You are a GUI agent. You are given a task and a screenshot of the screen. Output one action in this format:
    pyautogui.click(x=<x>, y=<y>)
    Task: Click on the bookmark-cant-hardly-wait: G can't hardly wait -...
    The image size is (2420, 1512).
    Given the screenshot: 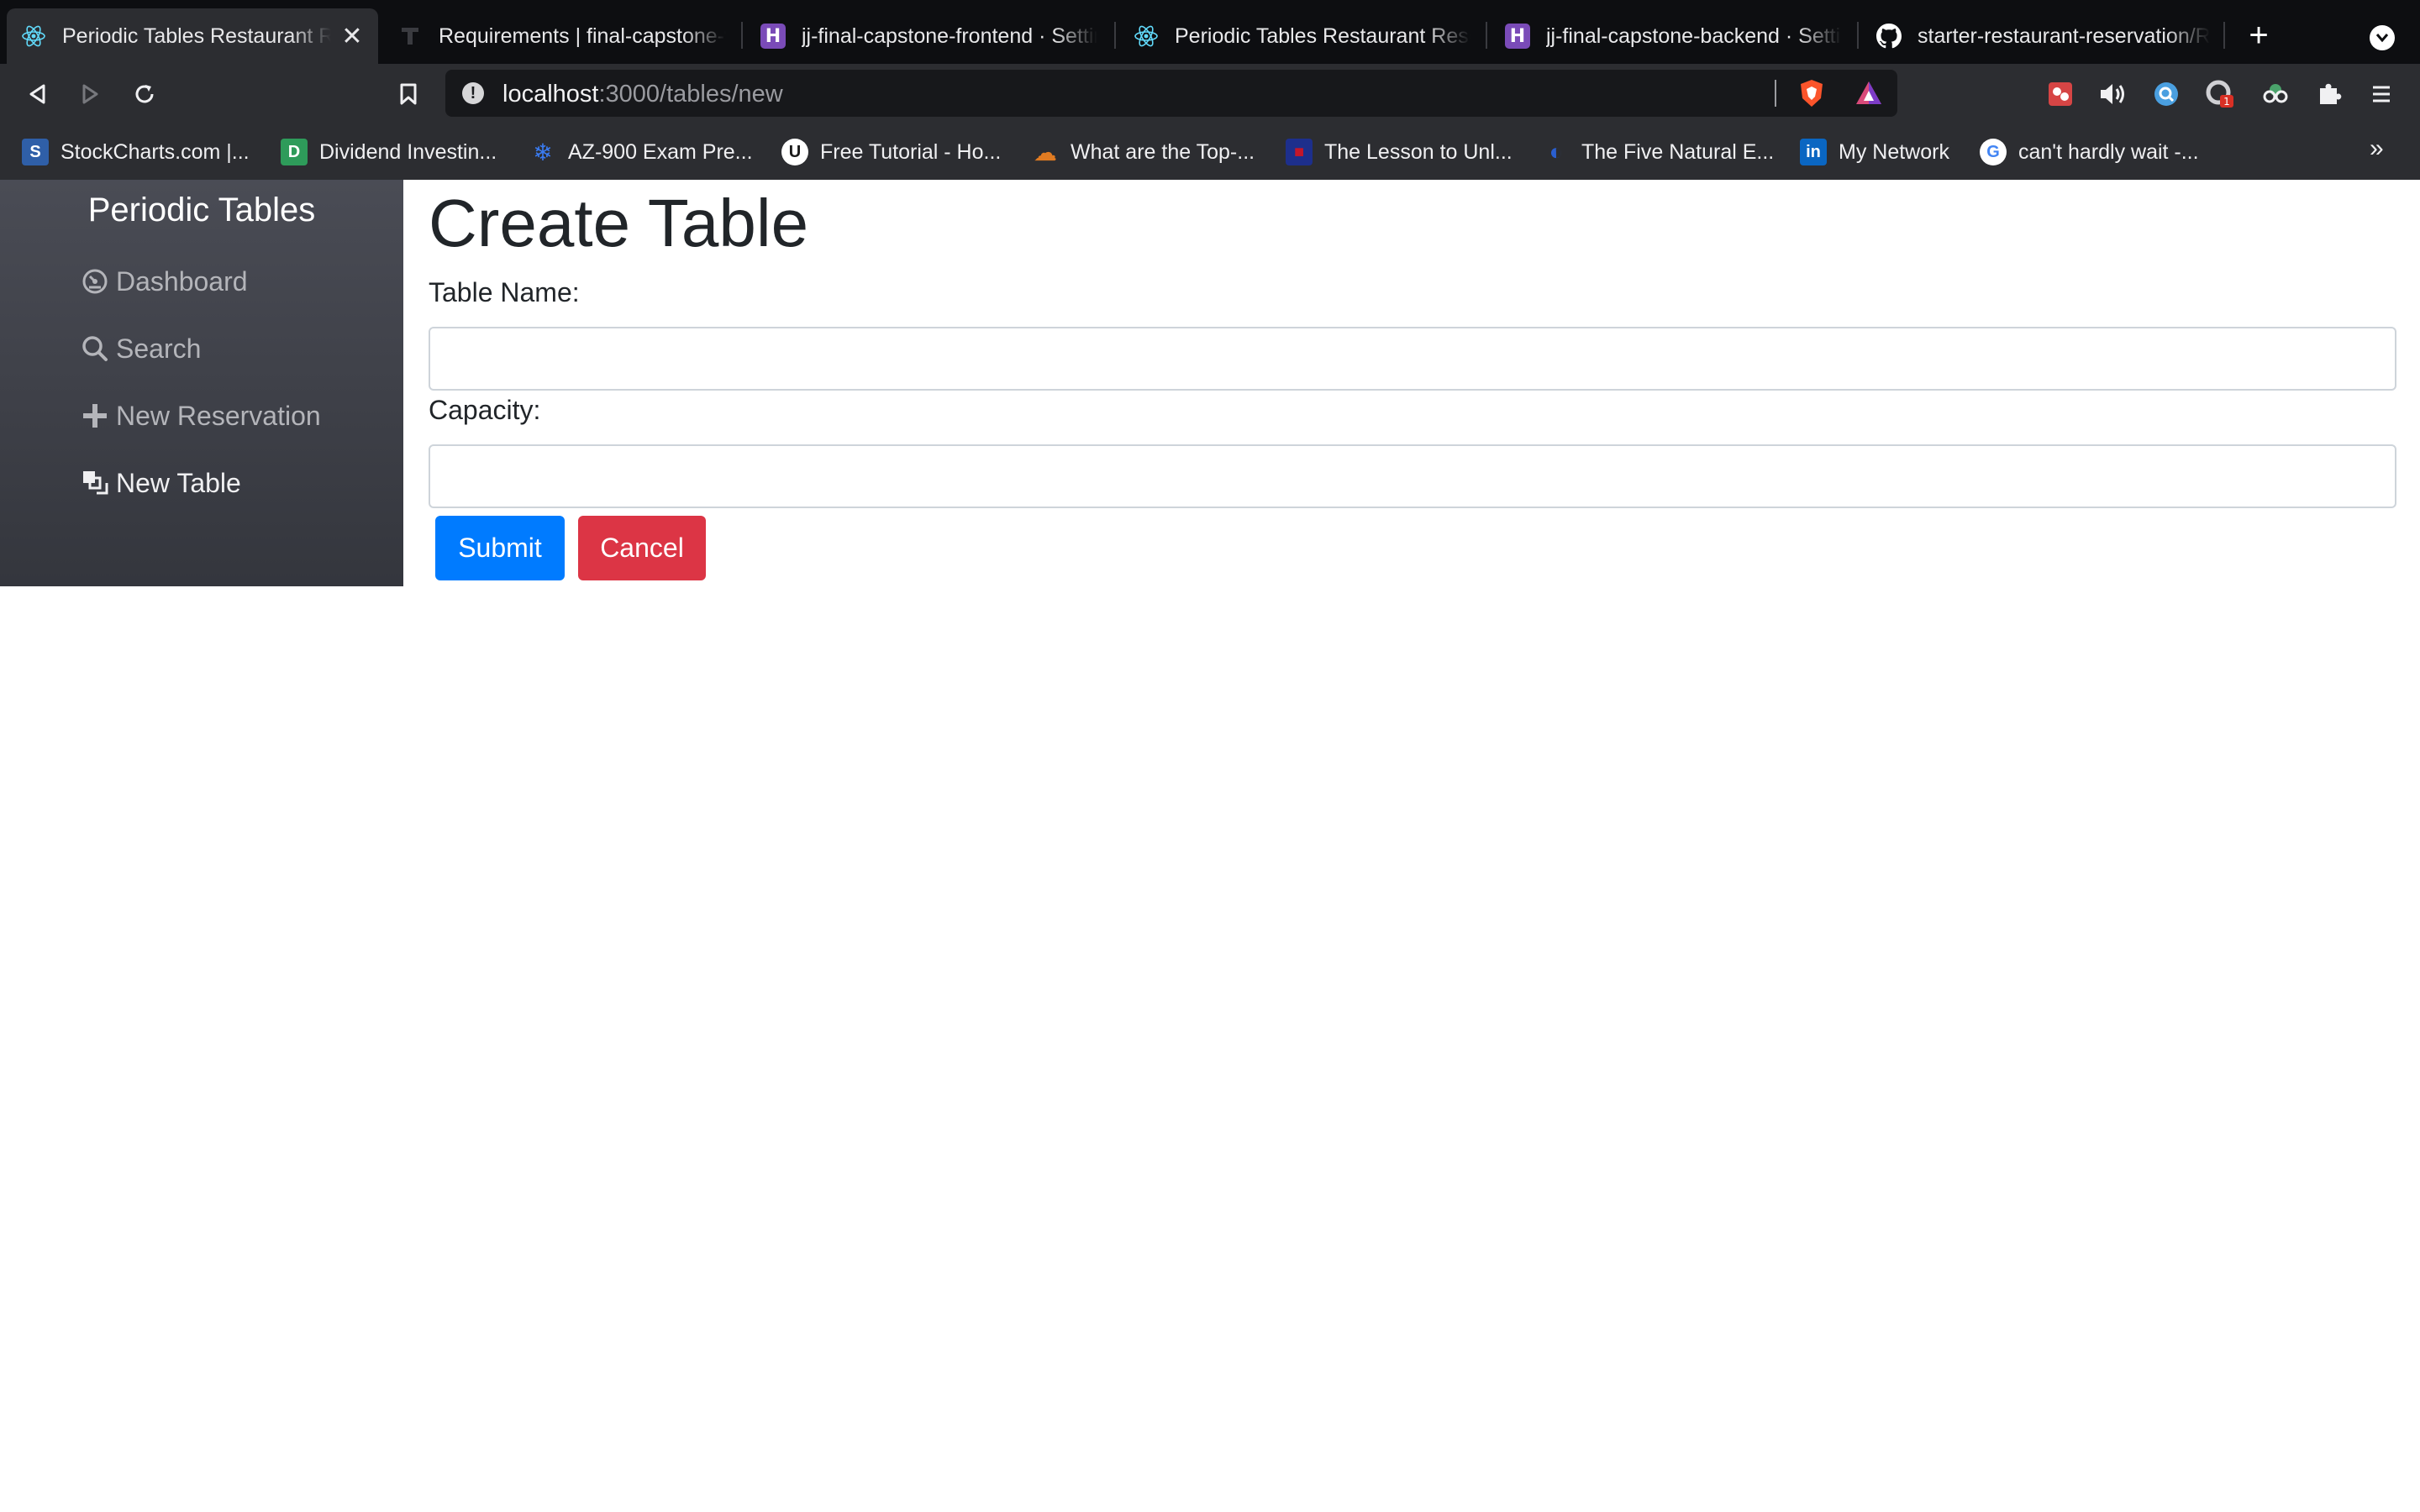 What is the action you would take?
    pyautogui.click(x=2089, y=152)
    